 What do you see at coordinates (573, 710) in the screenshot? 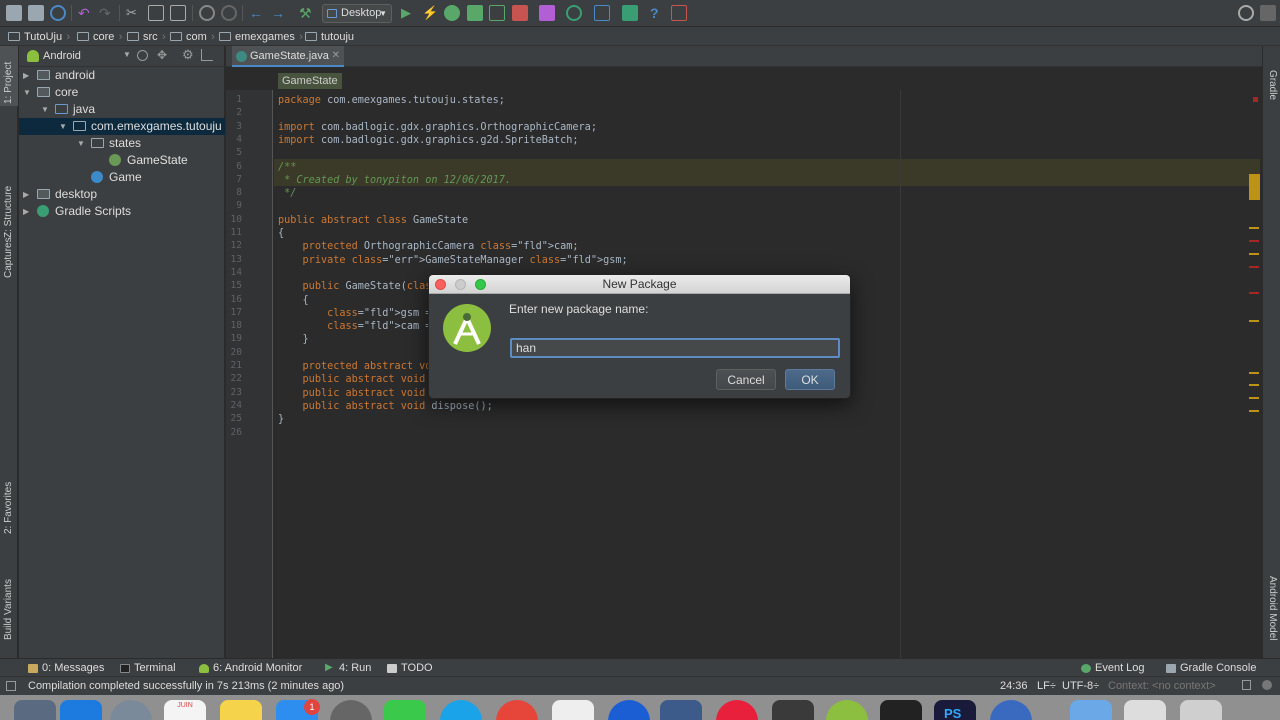
I see `document-icon` at bounding box center [573, 710].